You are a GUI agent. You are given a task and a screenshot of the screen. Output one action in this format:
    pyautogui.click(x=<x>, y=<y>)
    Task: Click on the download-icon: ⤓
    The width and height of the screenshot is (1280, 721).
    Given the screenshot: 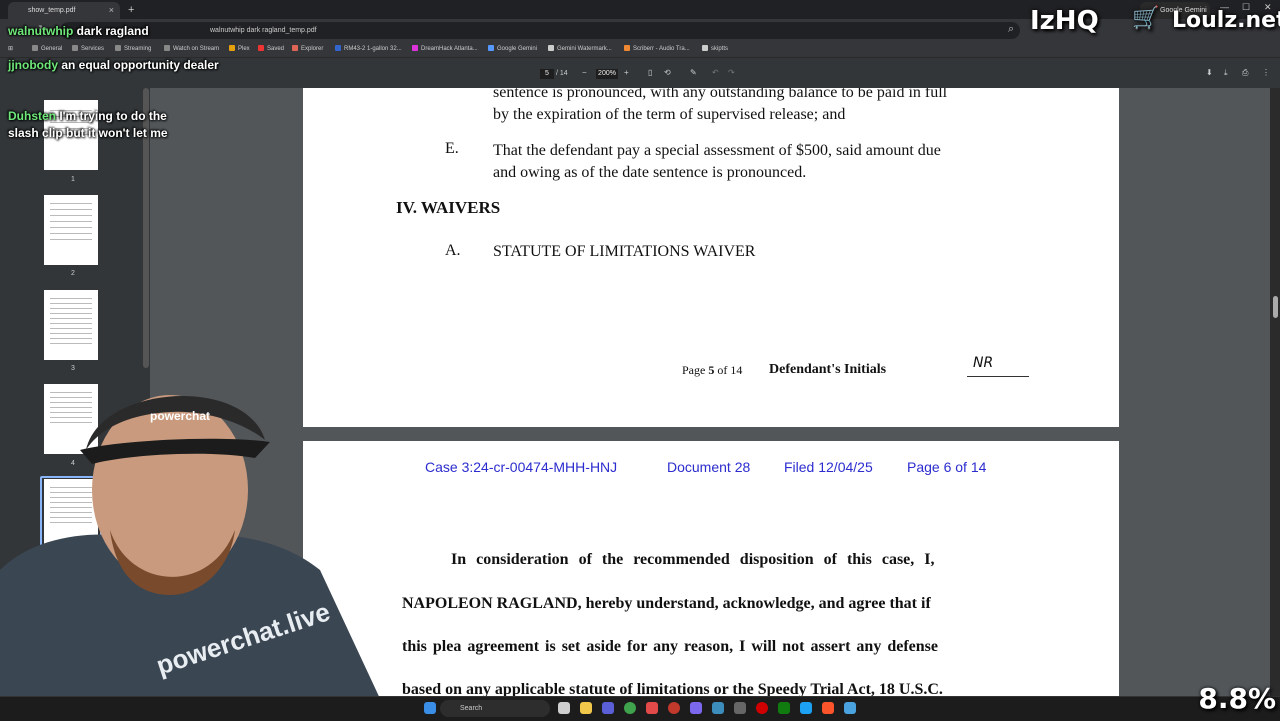 What is the action you would take?
    pyautogui.click(x=1226, y=73)
    